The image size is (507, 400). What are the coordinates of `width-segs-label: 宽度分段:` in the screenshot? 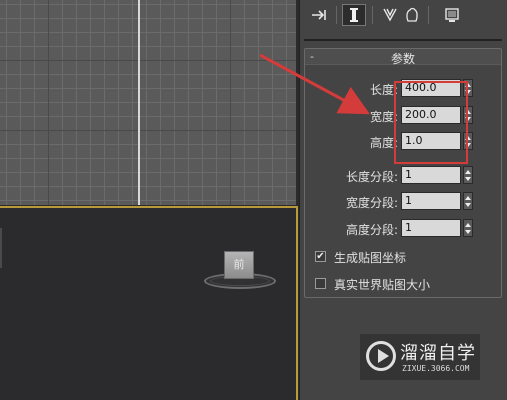 It's located at (371, 203).